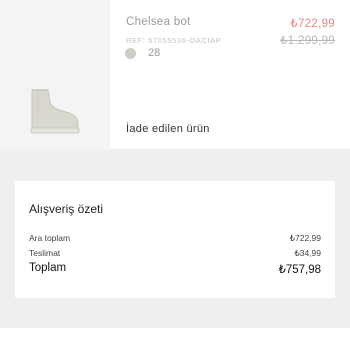 The height and width of the screenshot is (350, 350). Describe the element at coordinates (55, 74) in the screenshot. I see `product-image` at that location.